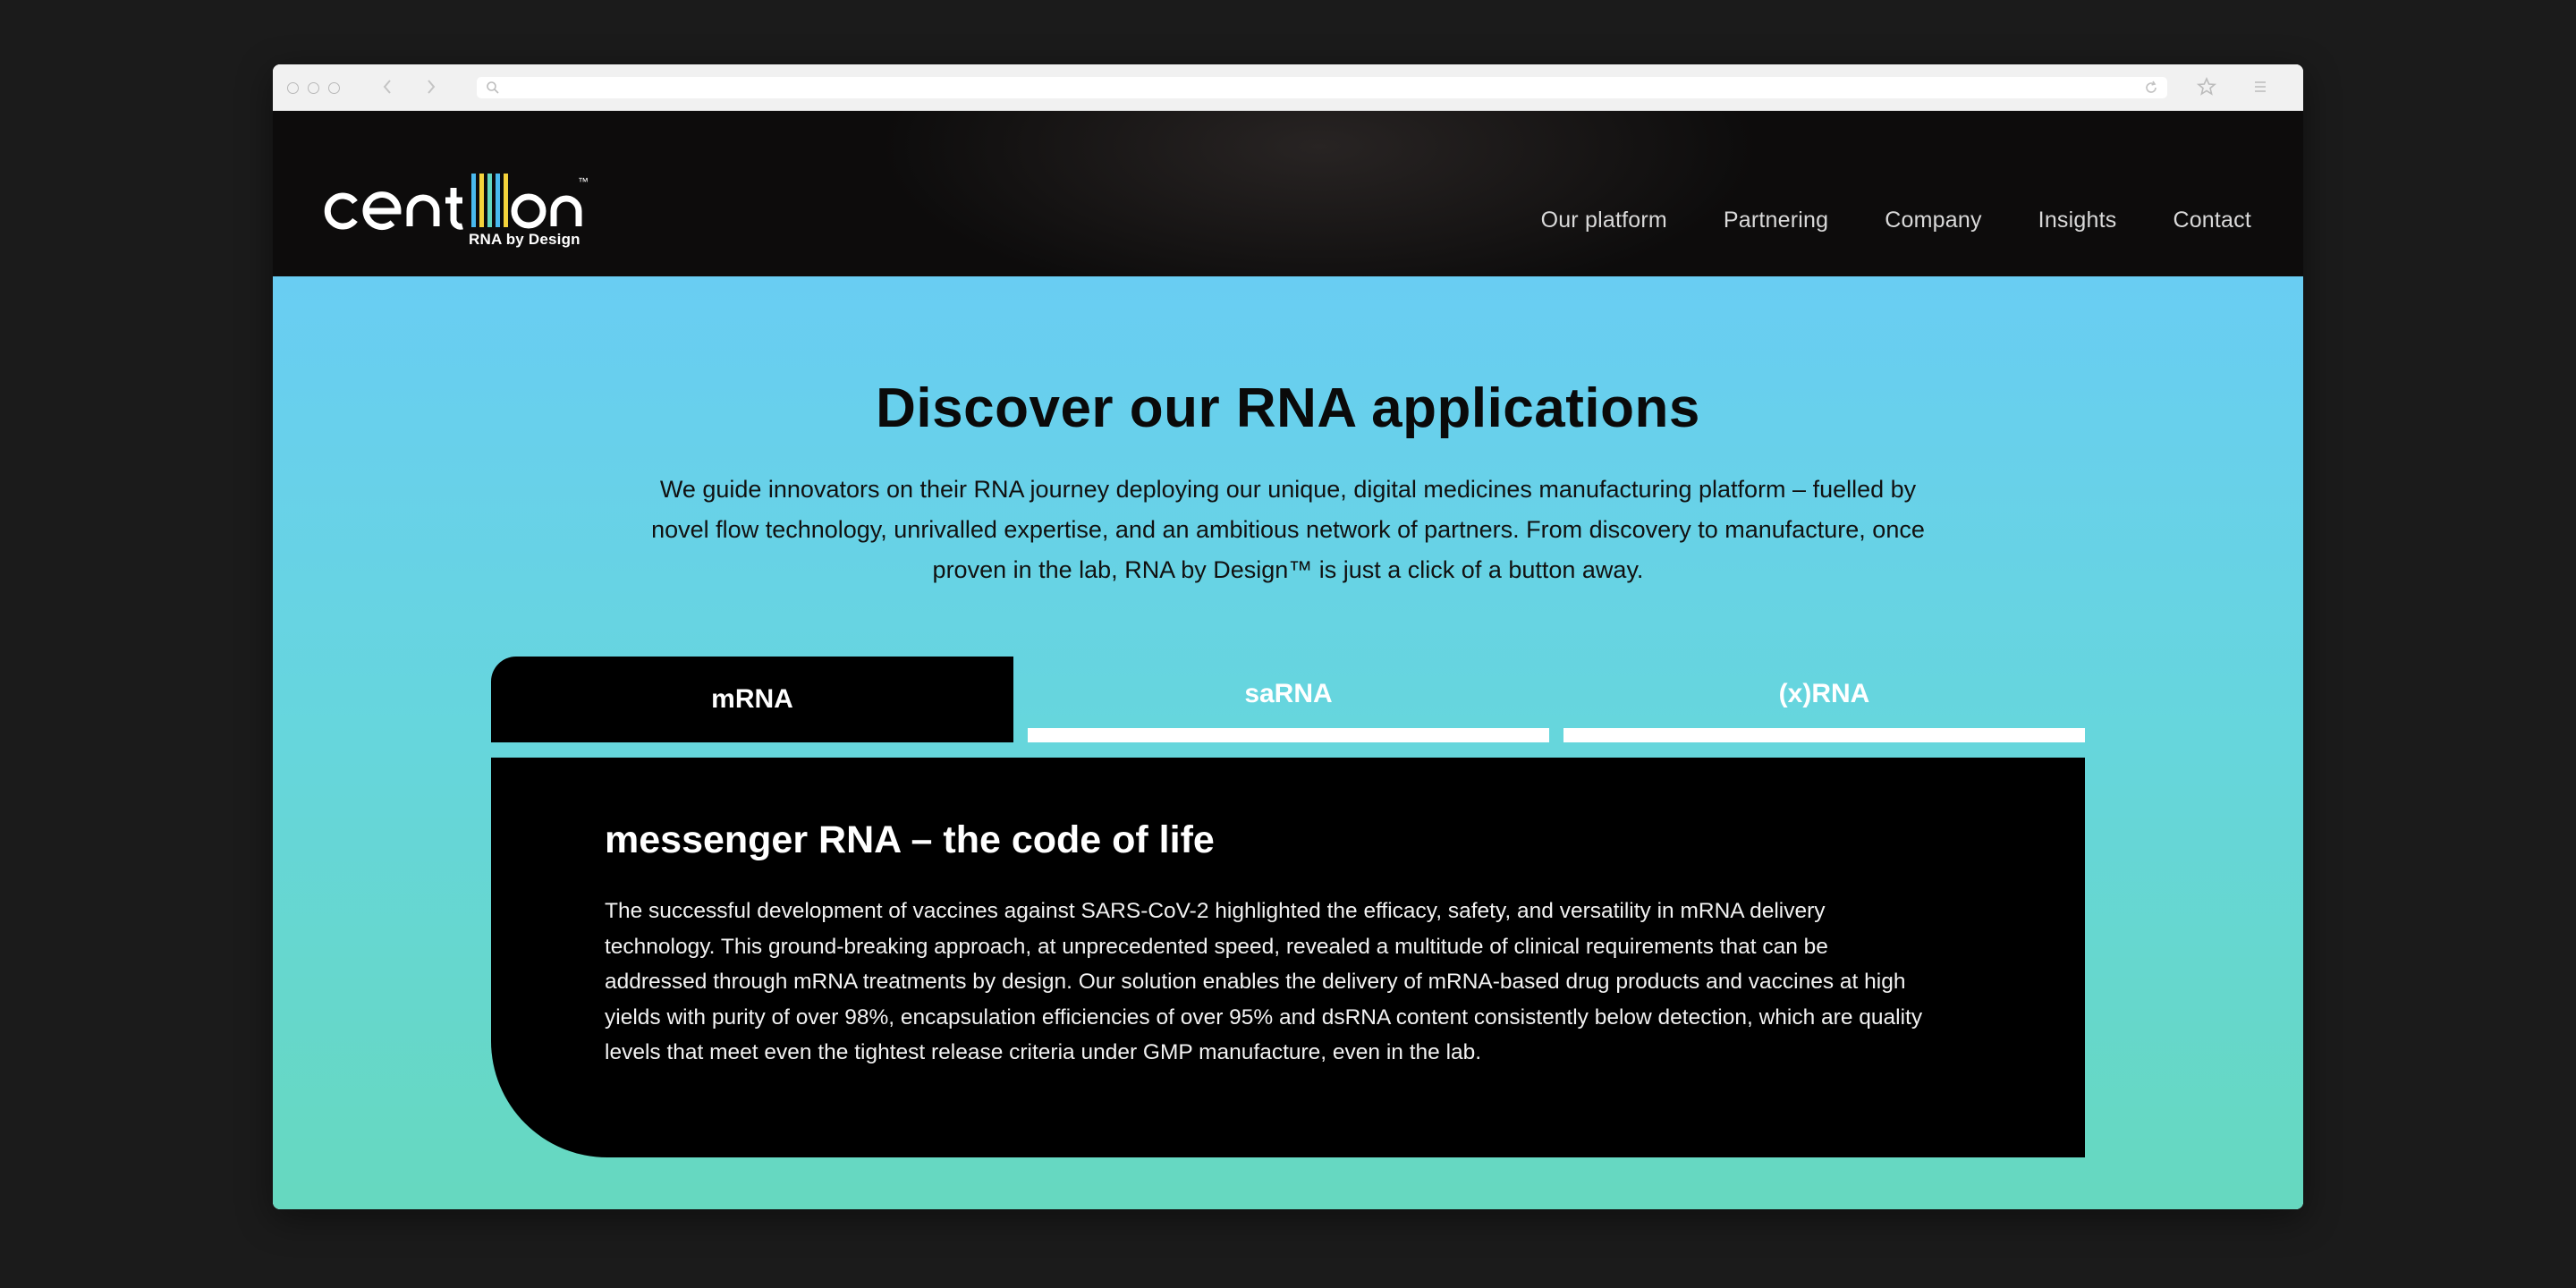  I want to click on logo-tagline: RNA by Design, so click(524, 239).